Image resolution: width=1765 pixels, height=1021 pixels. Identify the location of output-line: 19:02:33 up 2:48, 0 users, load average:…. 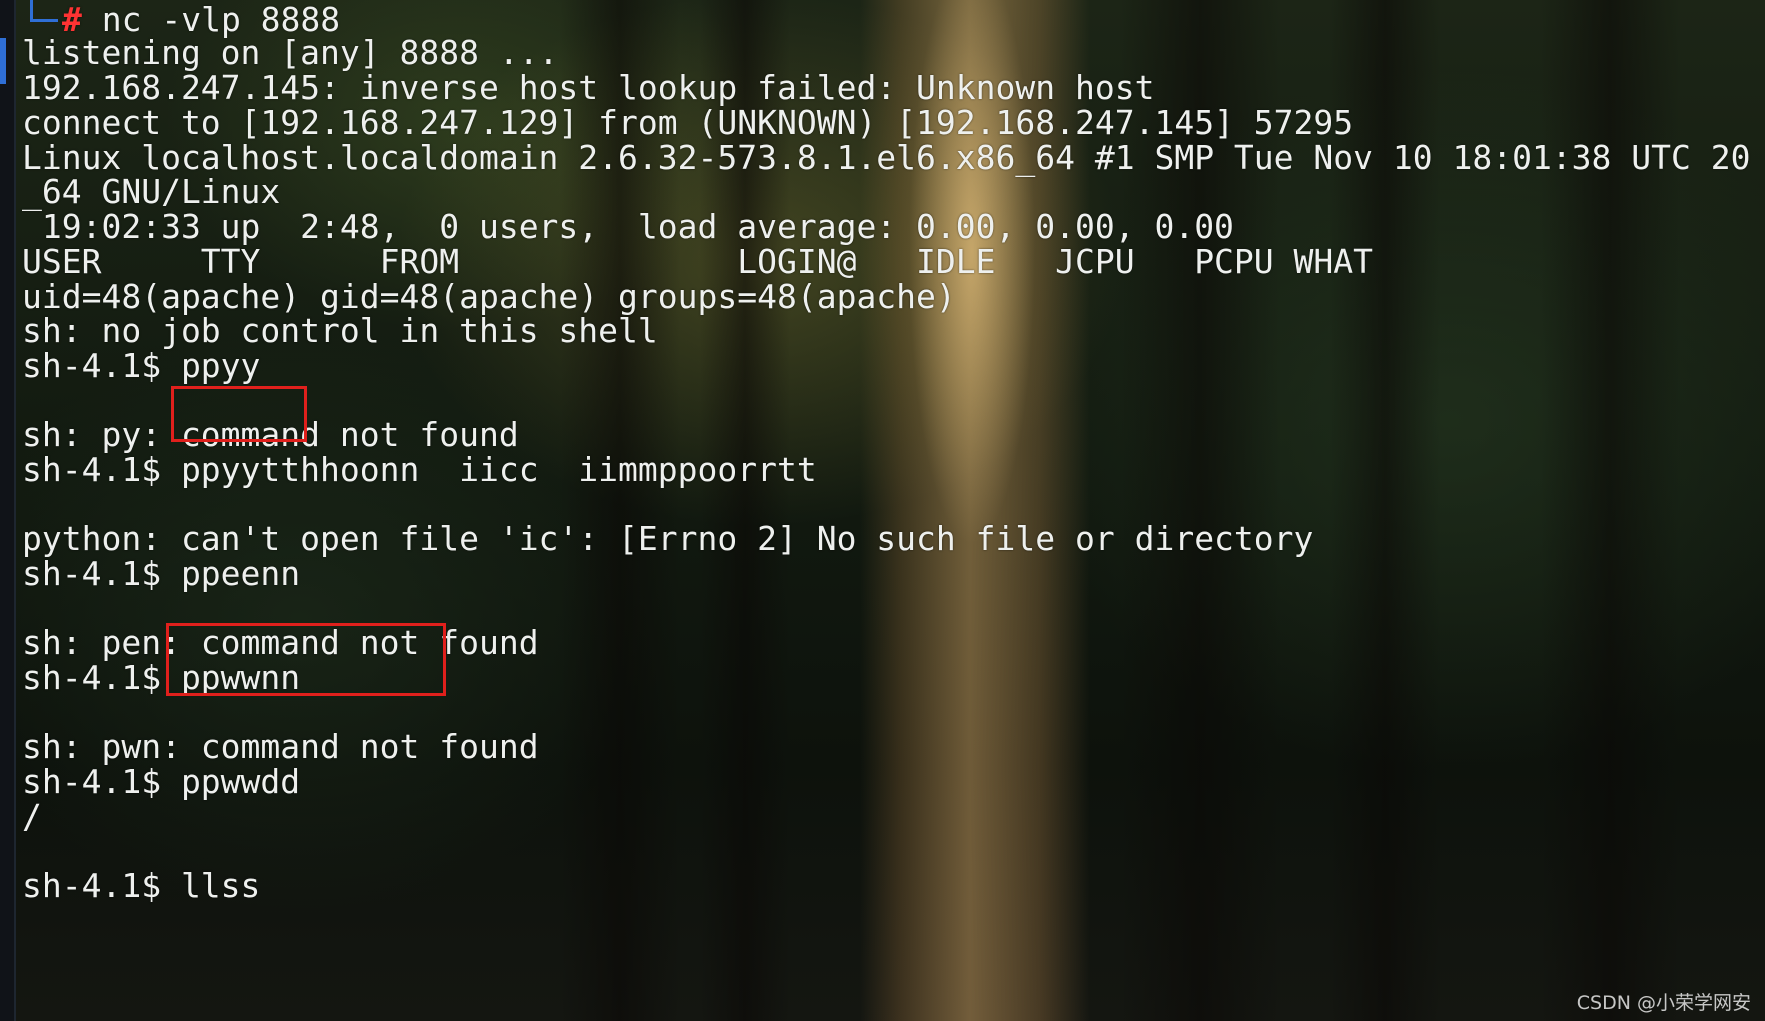
(628, 226).